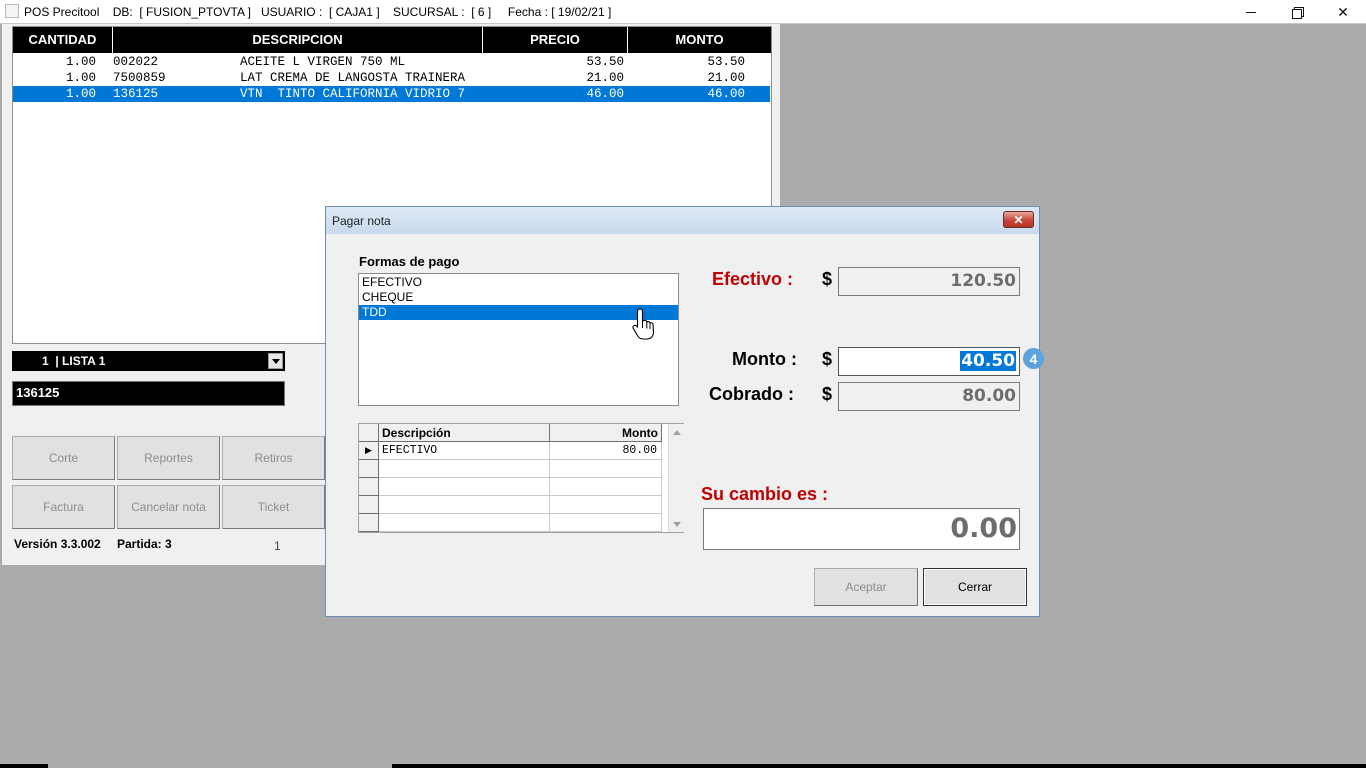 The width and height of the screenshot is (1366, 768). I want to click on formas-de-pago-label: Formas de pago, so click(409, 261).